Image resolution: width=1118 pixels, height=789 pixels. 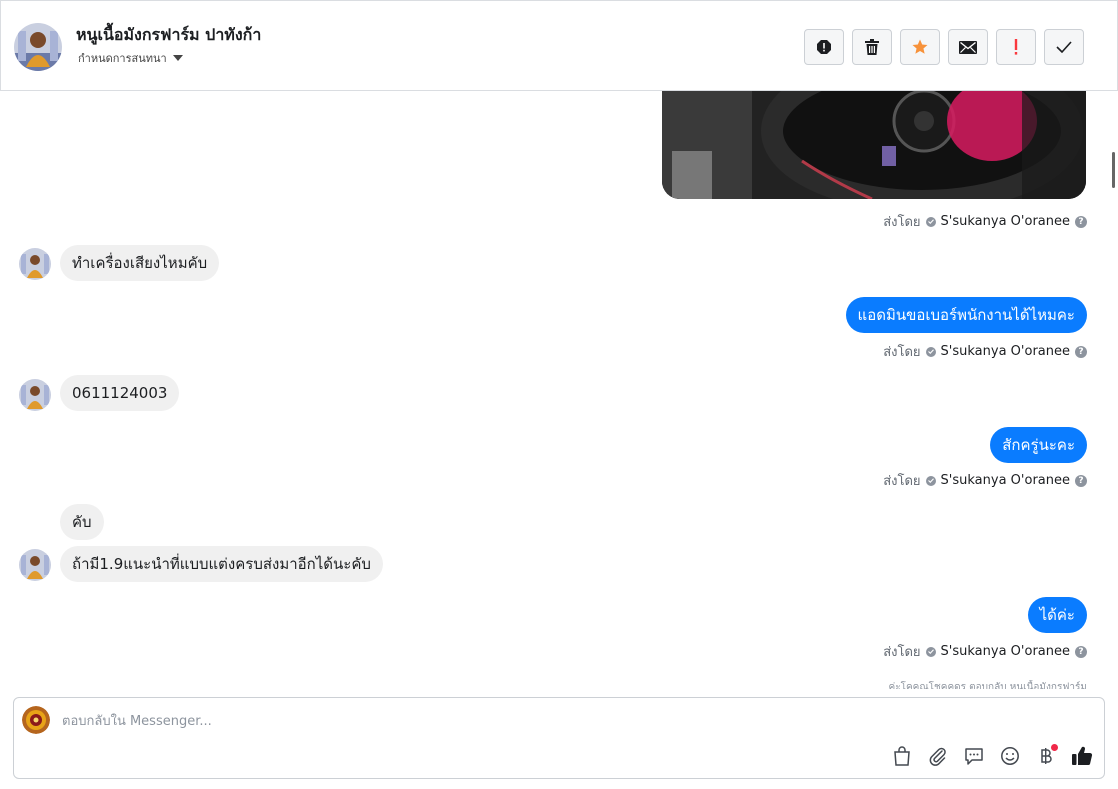 I want to click on mark-important-button, so click(x=1016, y=47).